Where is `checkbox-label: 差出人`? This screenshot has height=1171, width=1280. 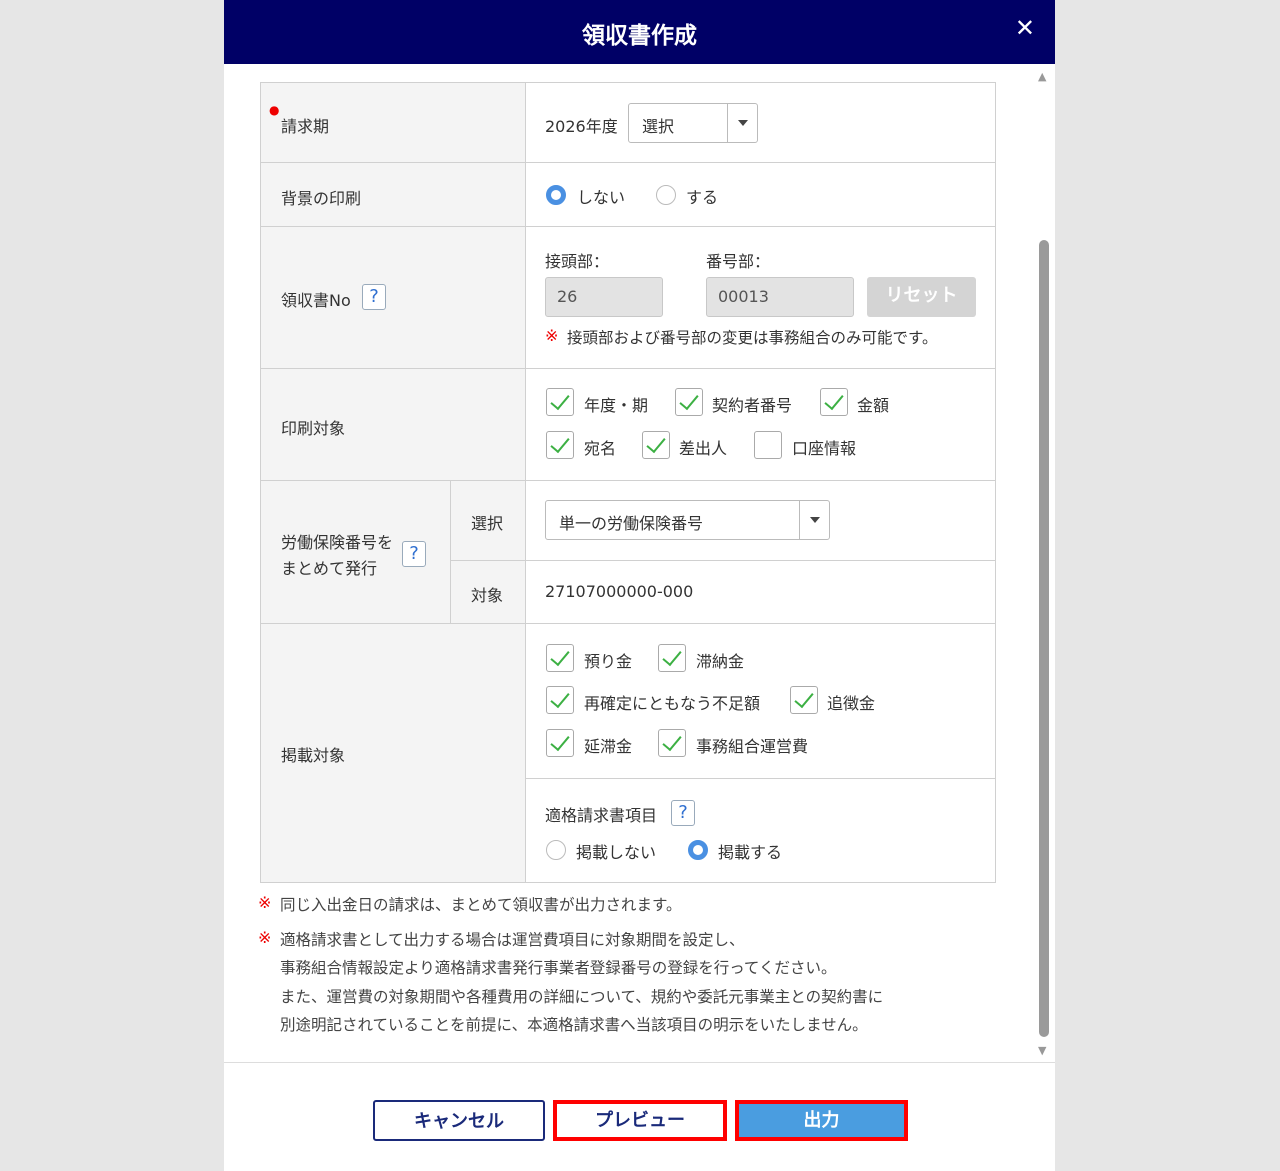
checkbox-label: 差出人 is located at coordinates (703, 448).